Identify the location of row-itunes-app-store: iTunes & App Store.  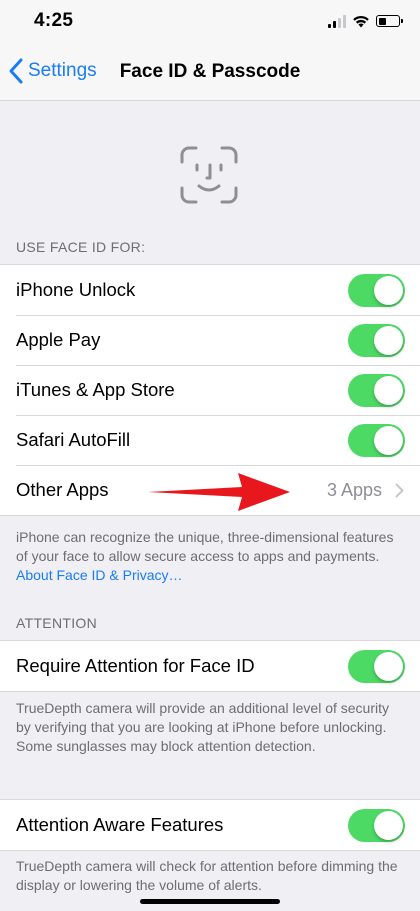
(210, 390).